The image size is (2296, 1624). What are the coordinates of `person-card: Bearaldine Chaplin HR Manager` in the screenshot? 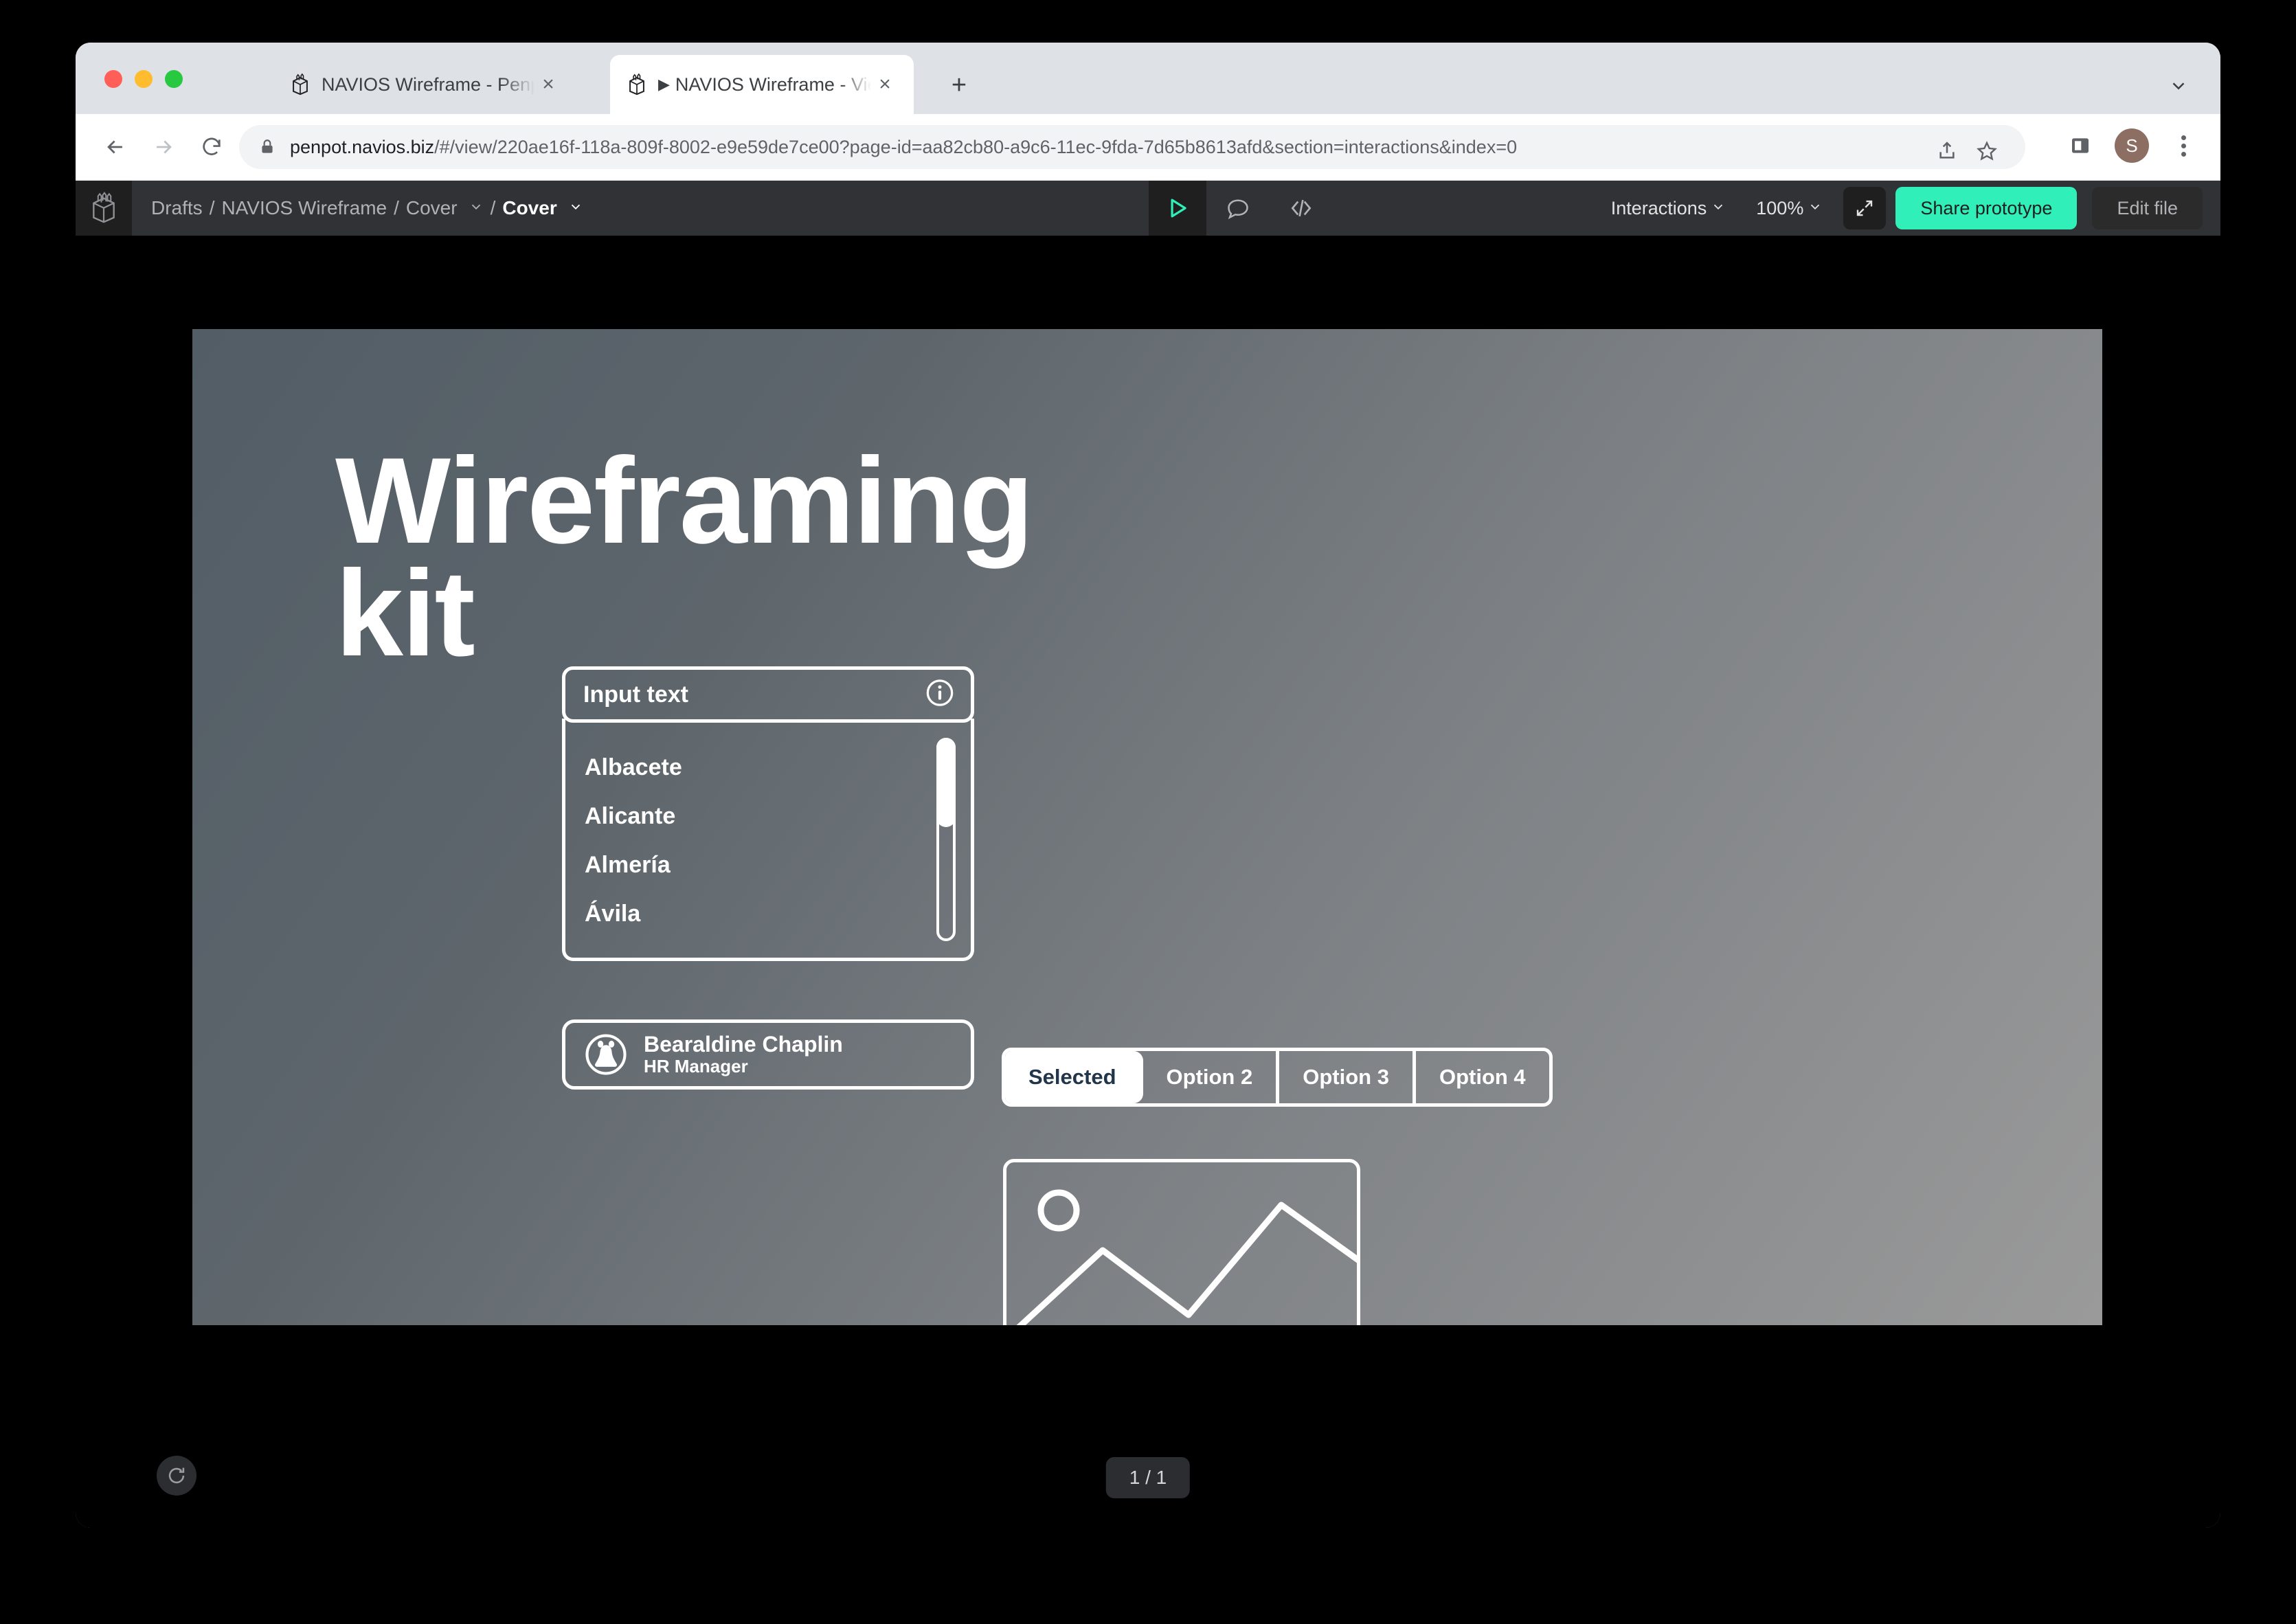 It's located at (768, 1054).